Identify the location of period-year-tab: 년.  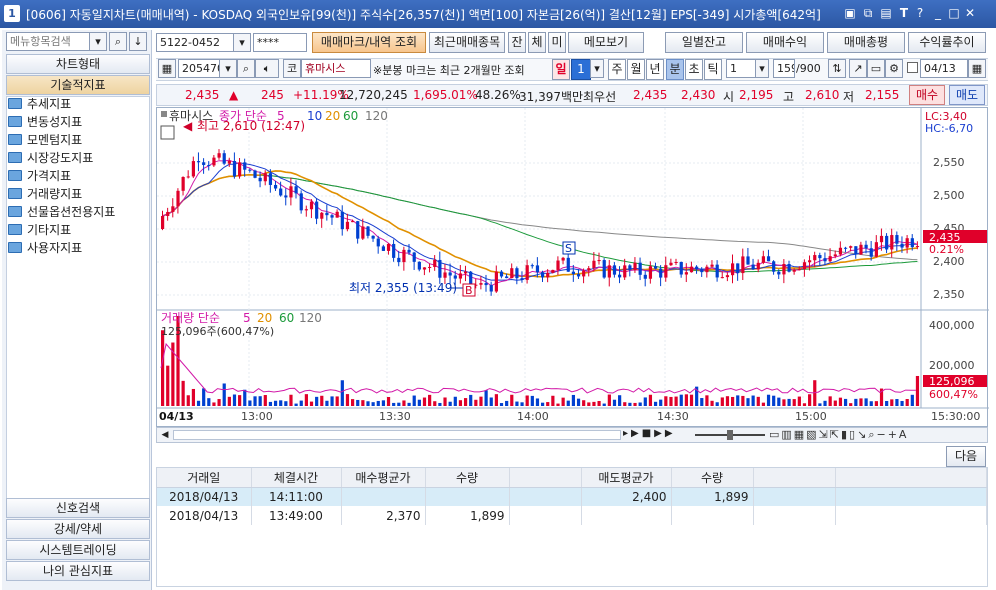
(655, 69).